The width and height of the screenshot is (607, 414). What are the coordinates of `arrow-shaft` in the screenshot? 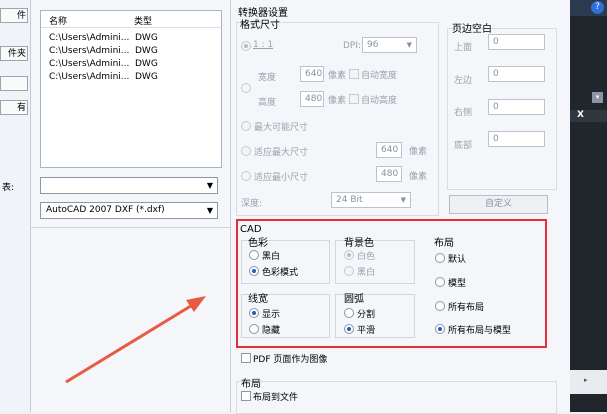 It's located at (130, 343).